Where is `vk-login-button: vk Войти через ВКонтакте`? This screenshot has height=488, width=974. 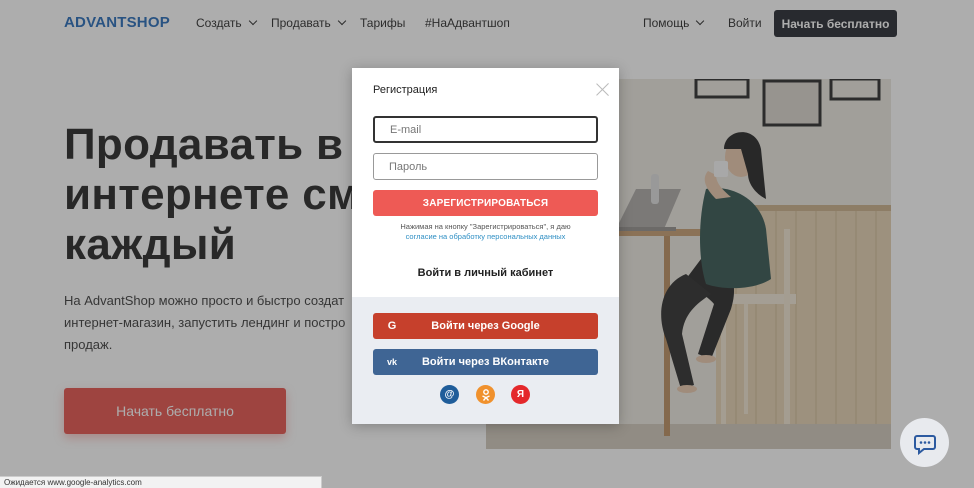 vk-login-button: vk Войти через ВКонтакте is located at coordinates (485, 362).